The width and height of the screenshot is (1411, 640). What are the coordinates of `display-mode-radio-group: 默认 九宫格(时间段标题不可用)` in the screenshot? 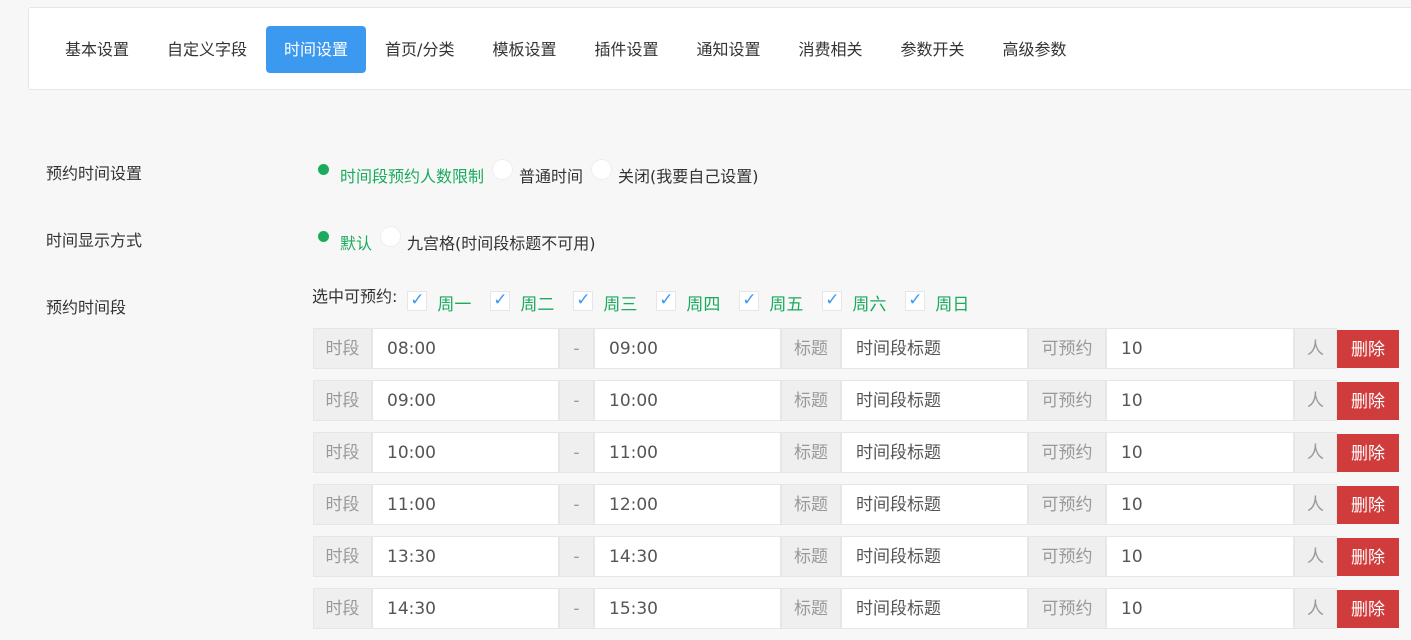 It's located at (458, 245).